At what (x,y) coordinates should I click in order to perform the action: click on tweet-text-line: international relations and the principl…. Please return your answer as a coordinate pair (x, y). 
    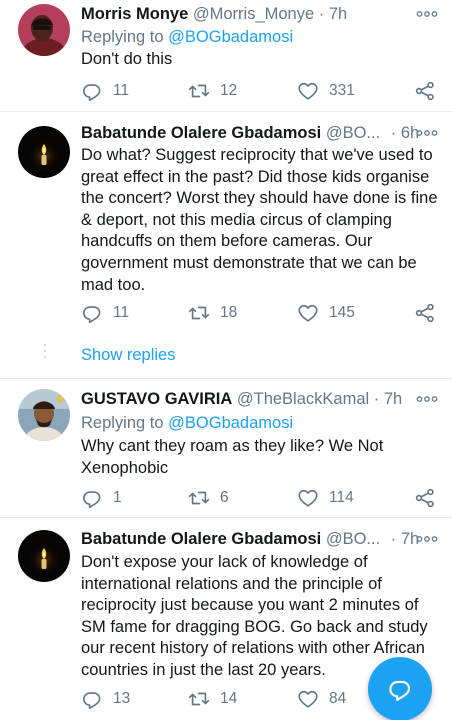
    Looking at the image, I should click on (231, 583).